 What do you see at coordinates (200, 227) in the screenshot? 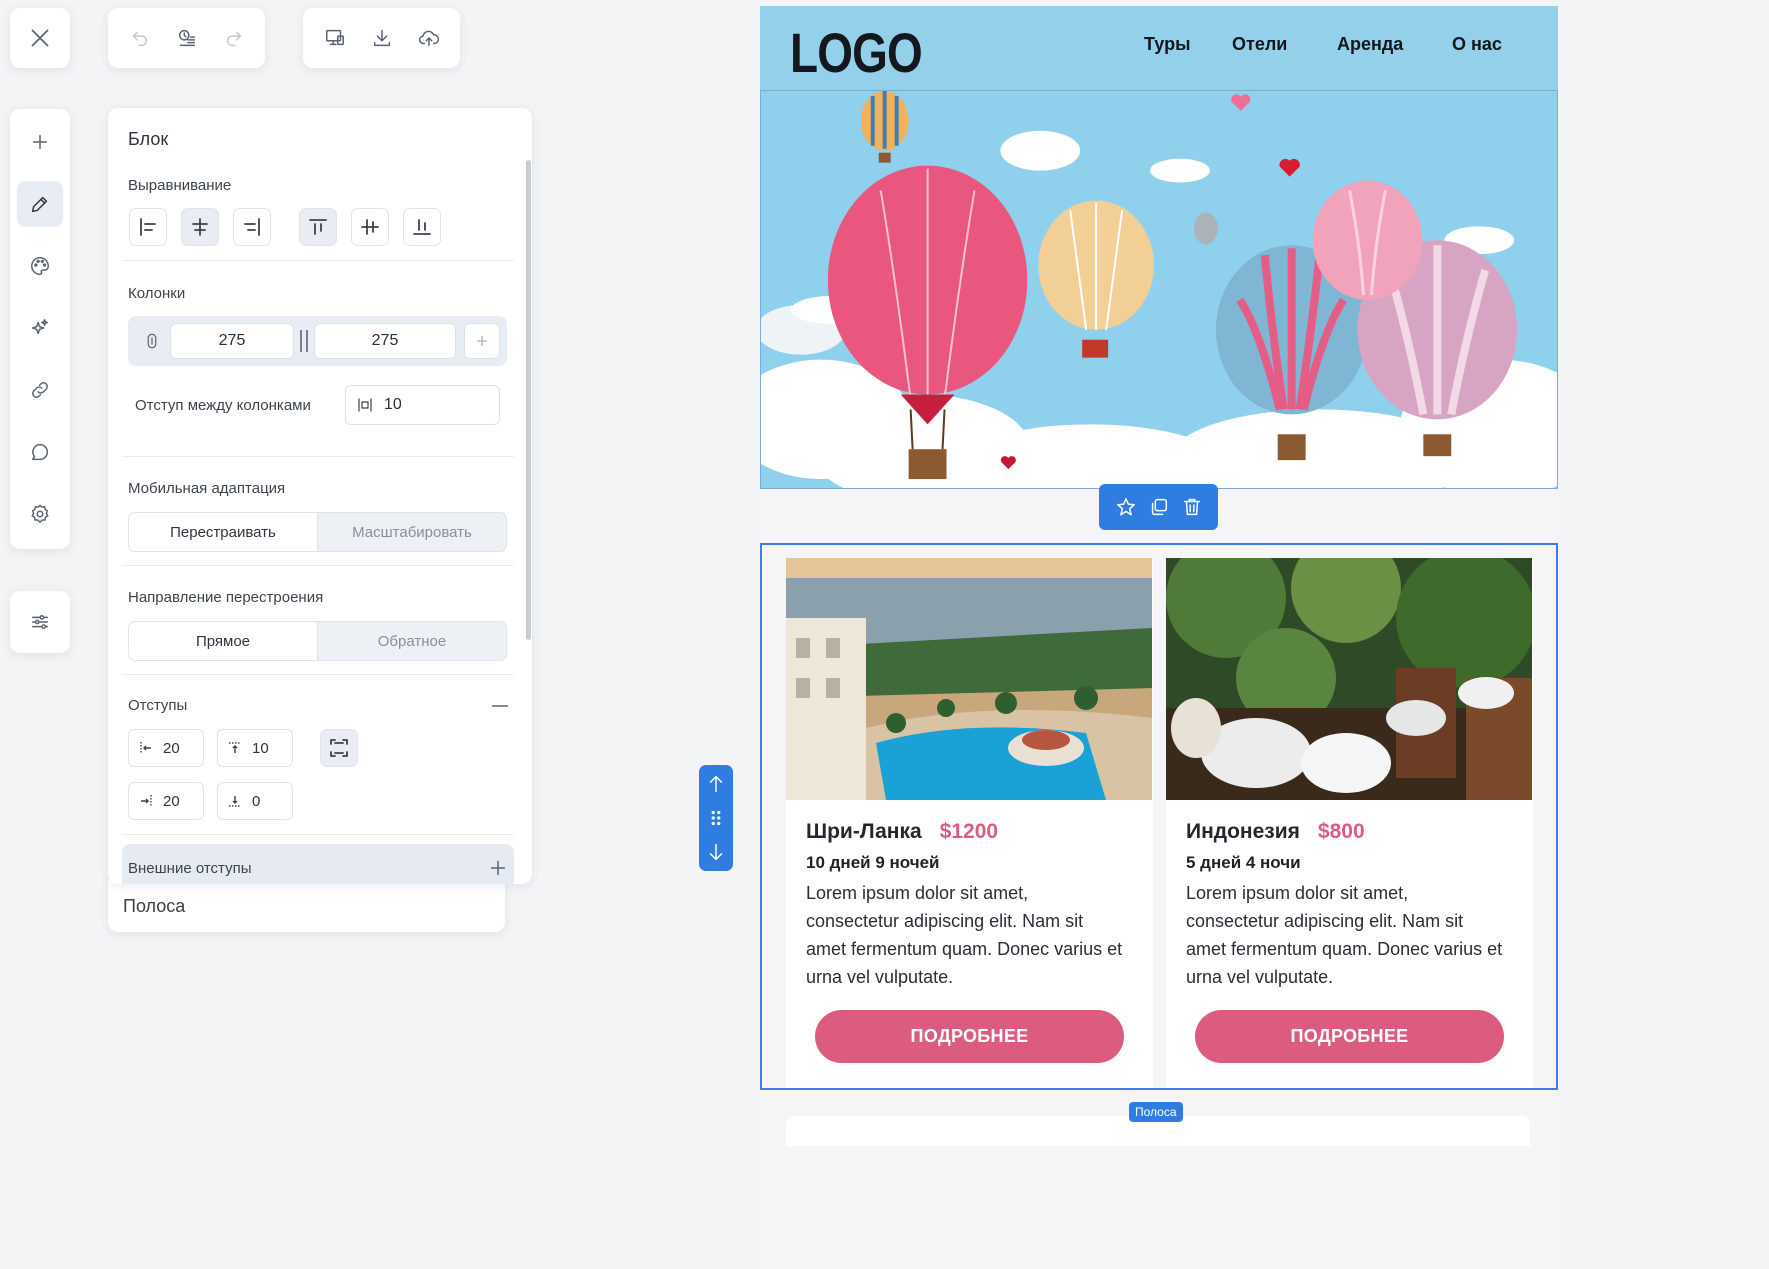
I see `align-center-icon` at bounding box center [200, 227].